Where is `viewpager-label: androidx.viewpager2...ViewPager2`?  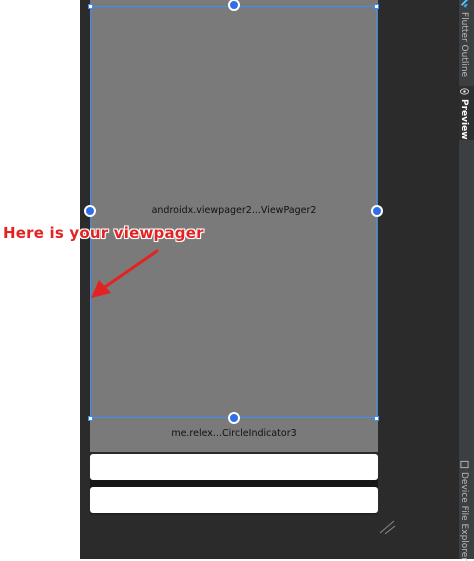
viewpager-label: androidx.viewpager2...ViewPager2 is located at coordinates (234, 210).